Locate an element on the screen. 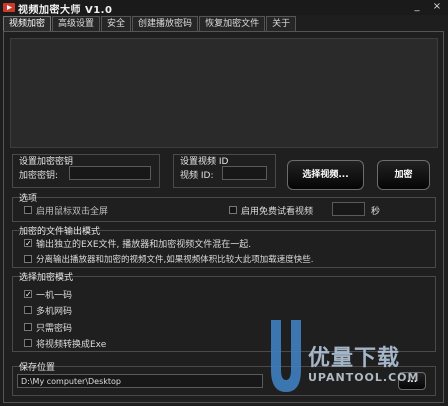  password-only-checkbox is located at coordinates (28, 327).